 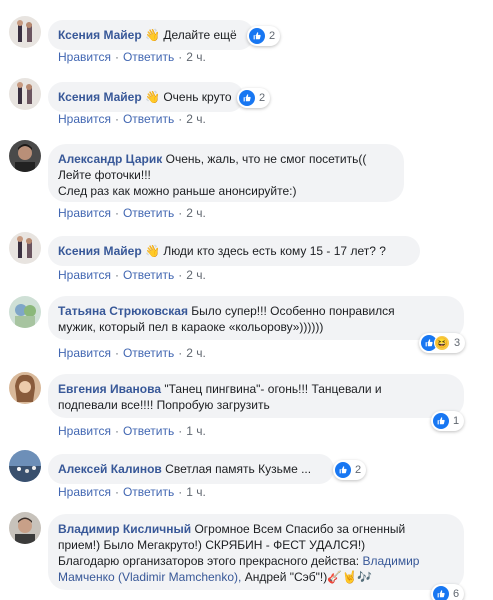 I want to click on haha-icon: 😆, so click(x=442, y=343).